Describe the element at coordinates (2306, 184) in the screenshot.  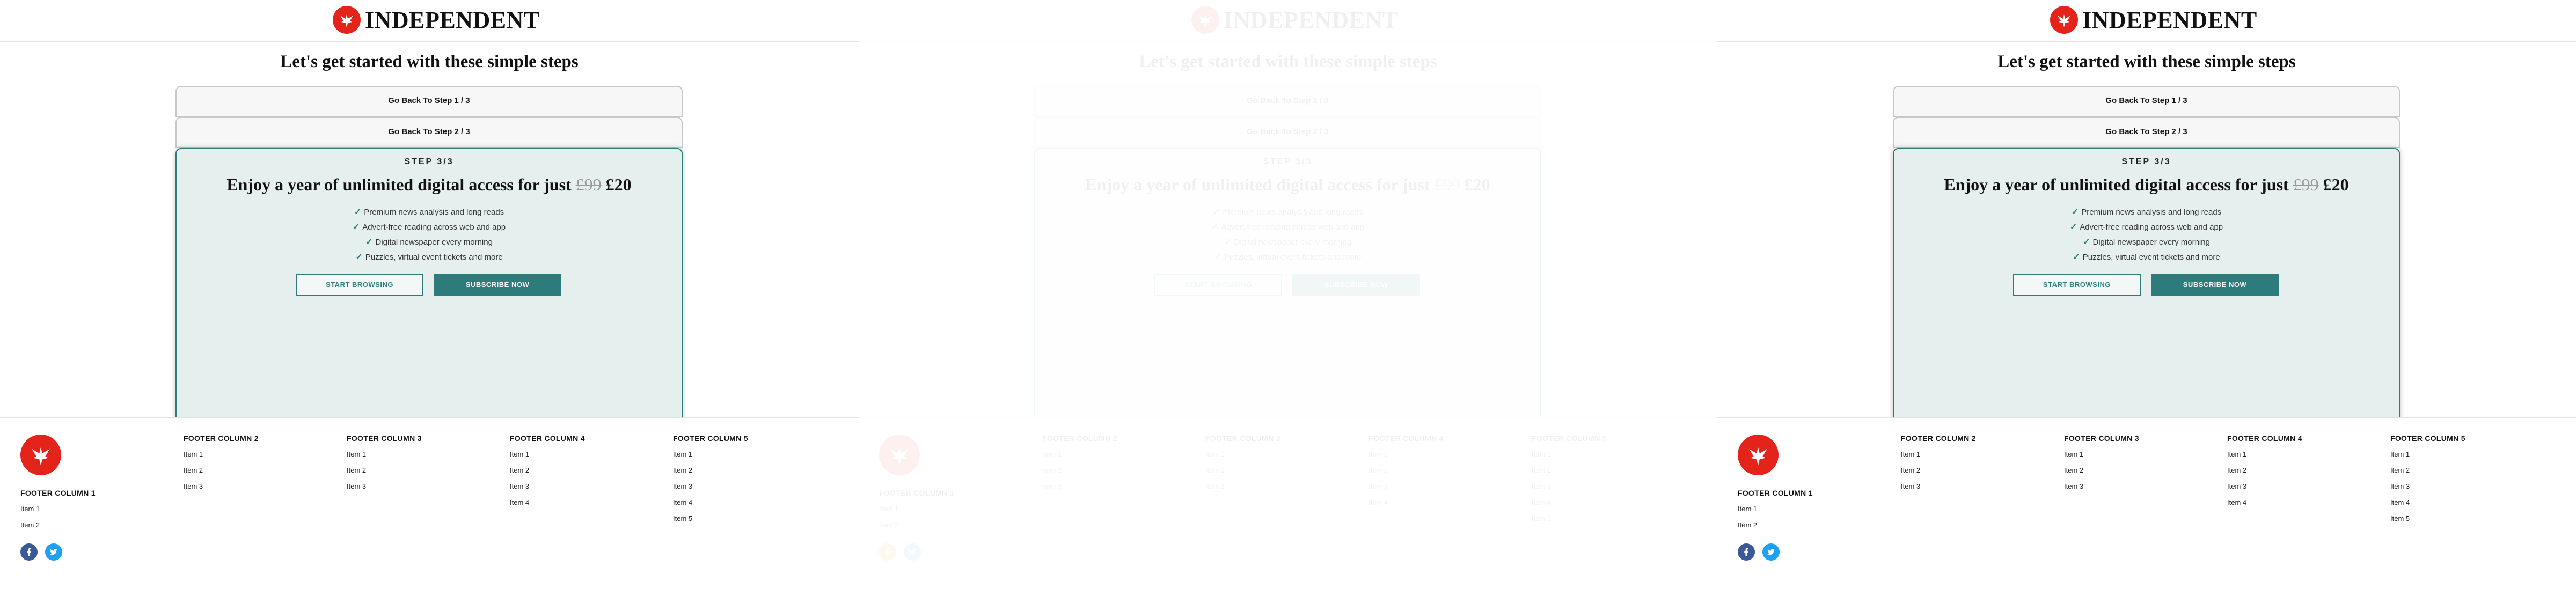
I see `old-price: £99` at that location.